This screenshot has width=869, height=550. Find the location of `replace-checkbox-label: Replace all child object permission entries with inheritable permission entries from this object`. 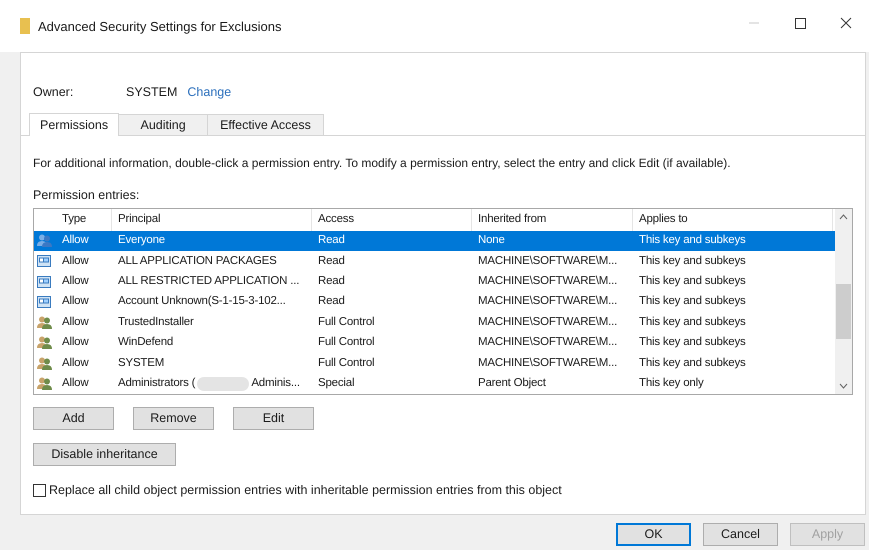

replace-checkbox-label: Replace all child object permission entries with inheritable permission entries from this object is located at coordinates (305, 490).